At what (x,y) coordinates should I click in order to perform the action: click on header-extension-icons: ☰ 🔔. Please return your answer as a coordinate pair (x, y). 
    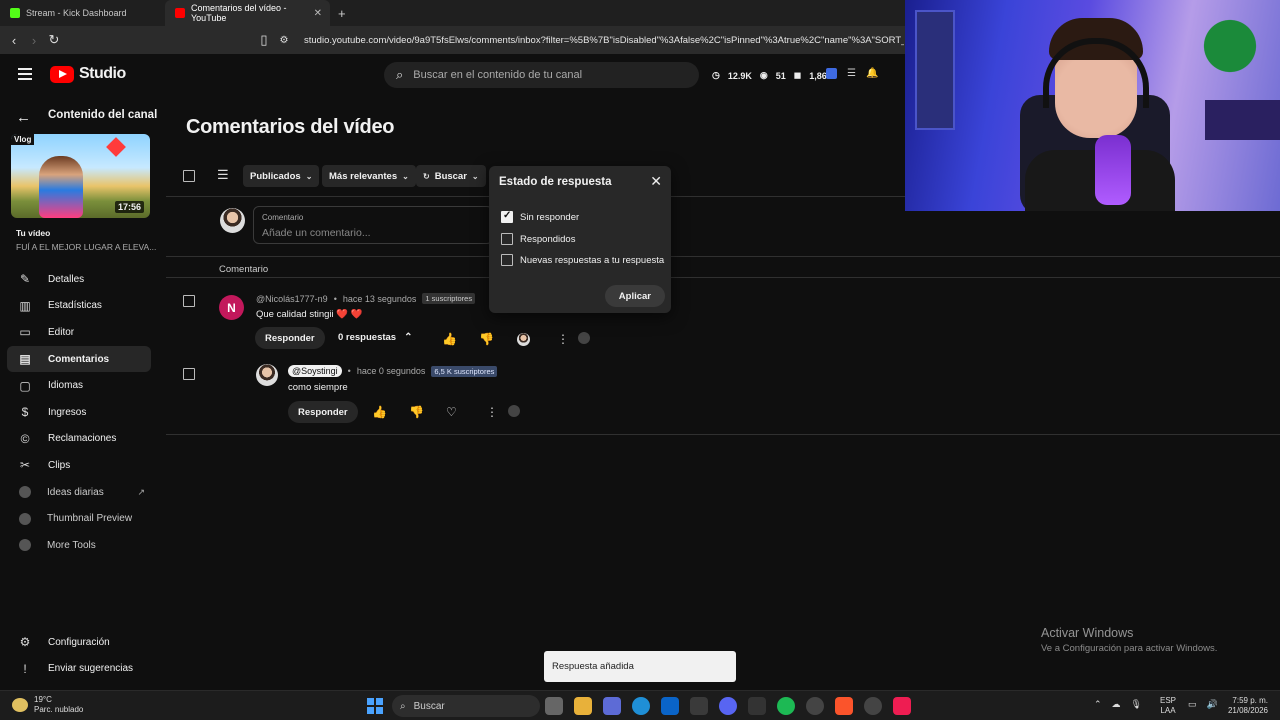
    Looking at the image, I should click on (852, 73).